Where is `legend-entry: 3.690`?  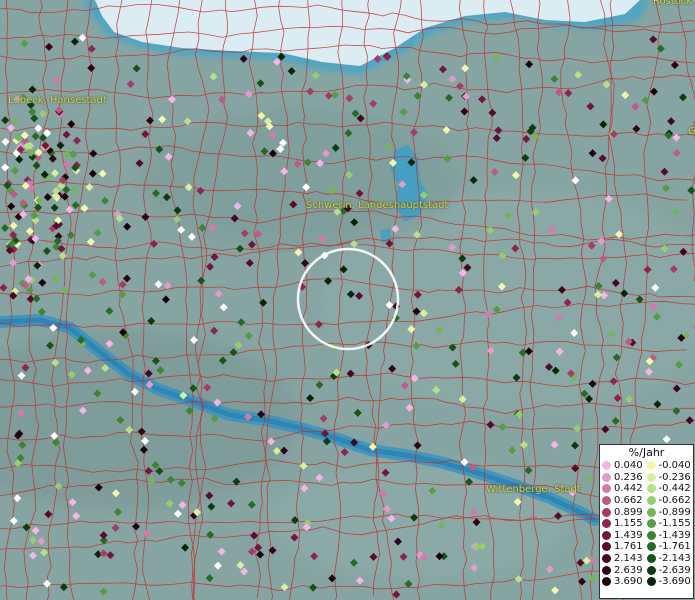
legend-entry: 3.690 is located at coordinates (624, 582).